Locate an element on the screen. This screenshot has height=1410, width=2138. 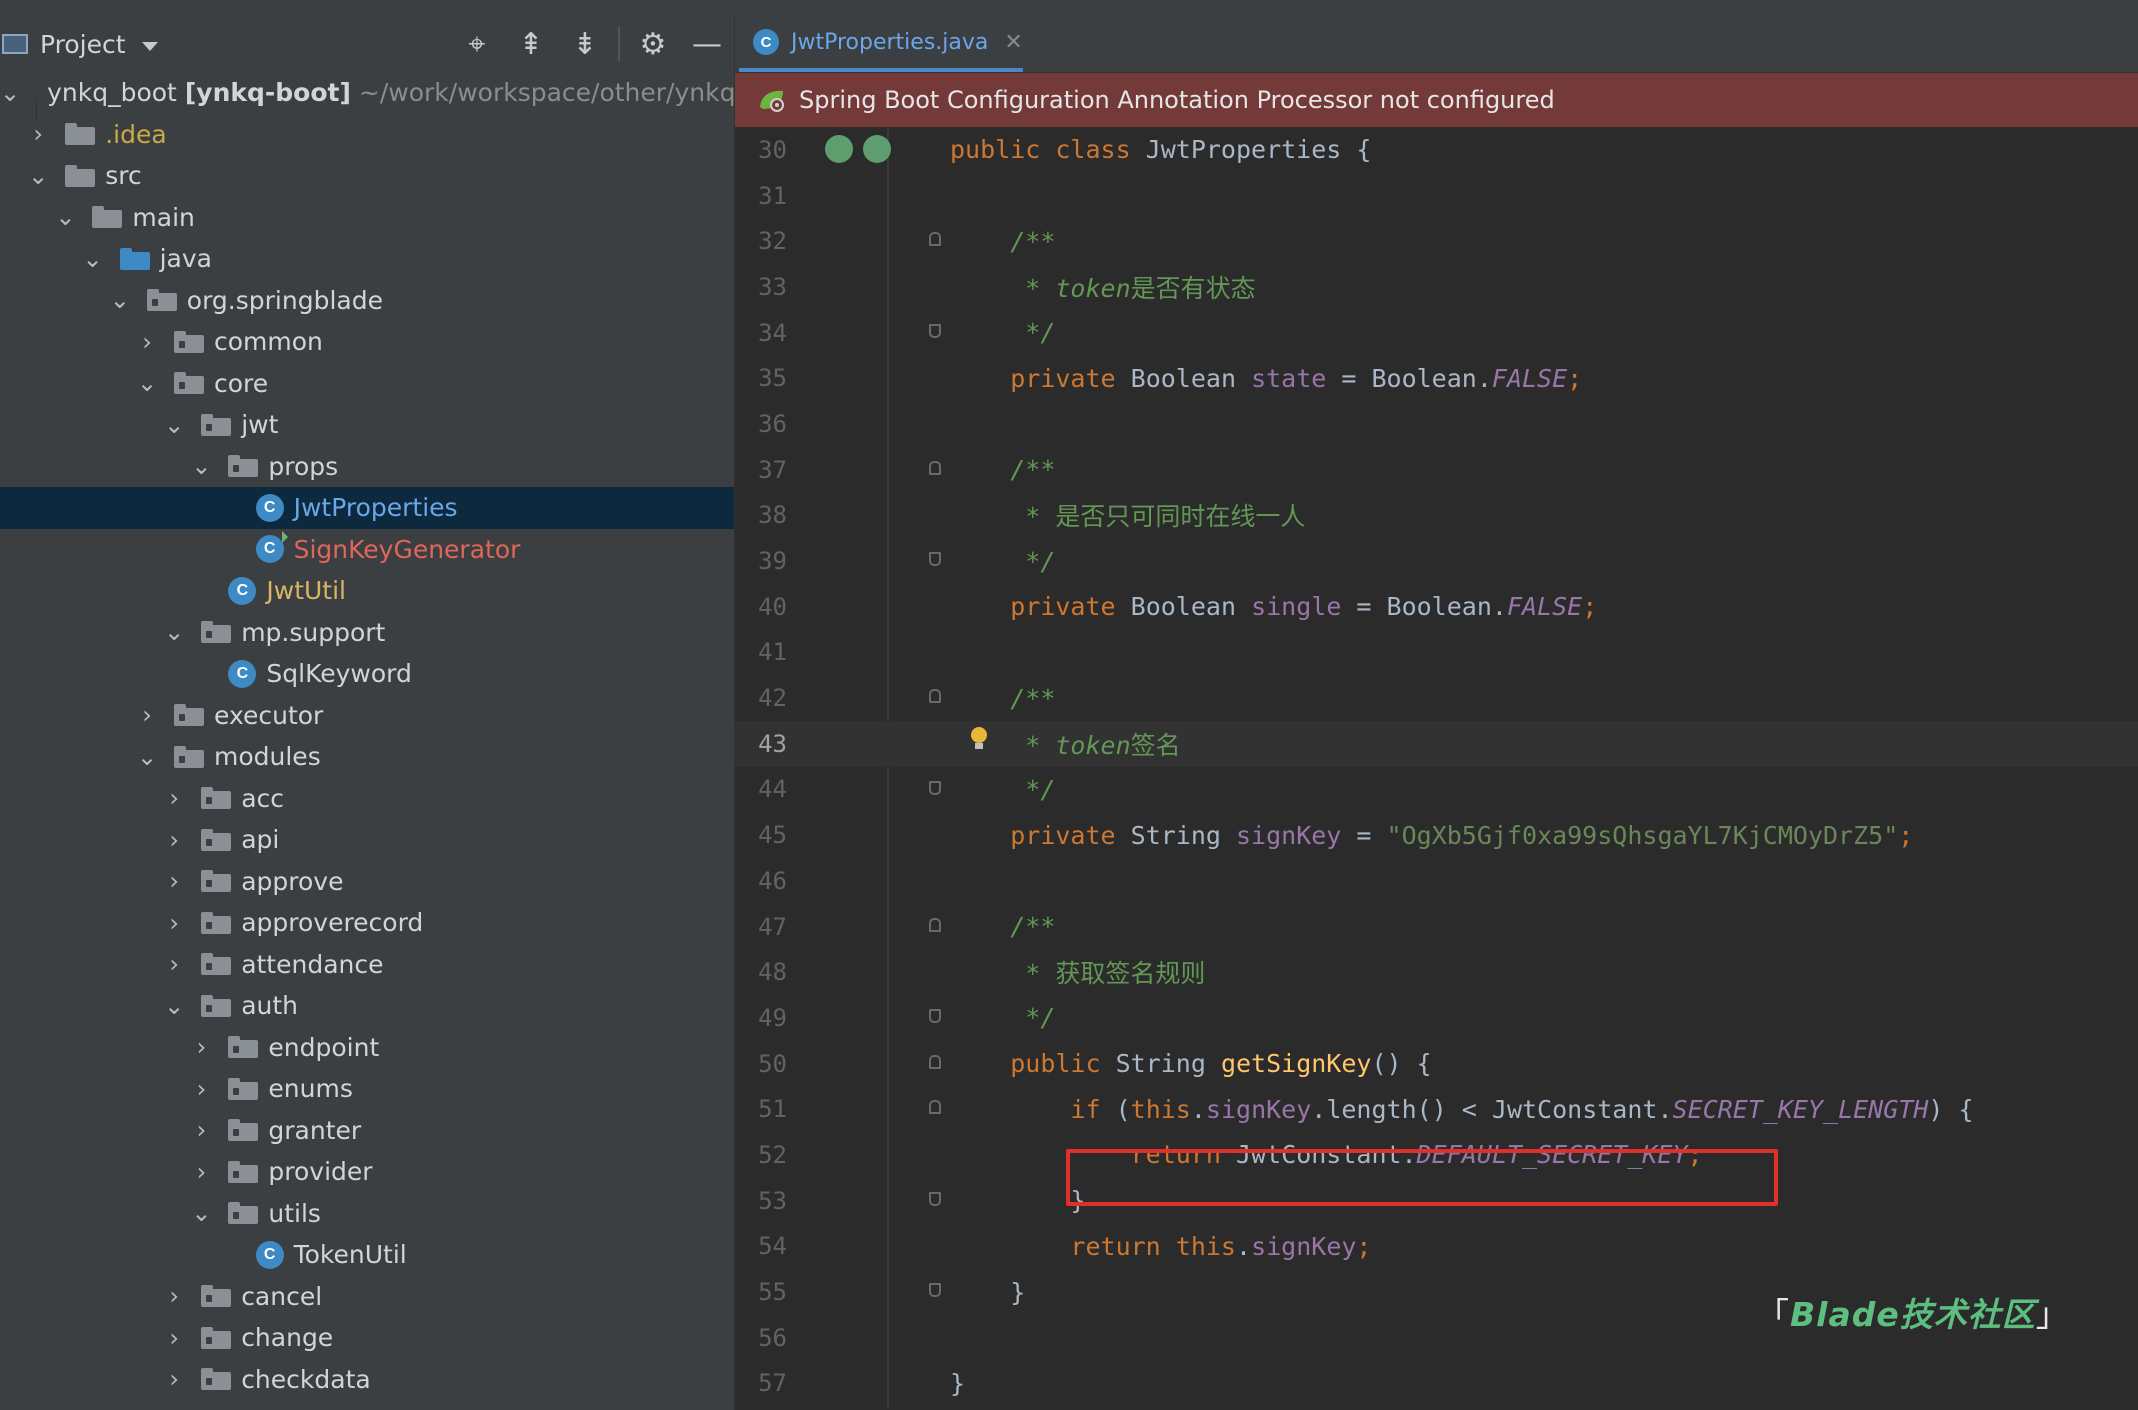
close-icon: ✕ is located at coordinates (1013, 42).